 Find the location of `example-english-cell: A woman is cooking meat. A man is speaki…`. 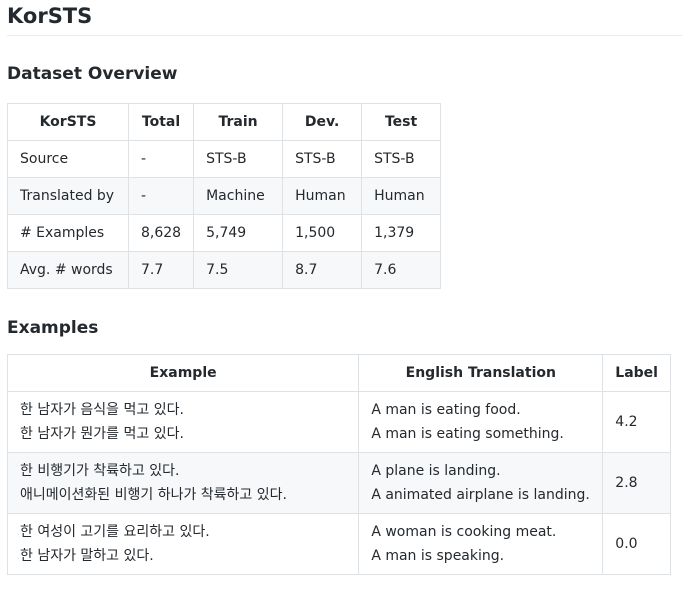

example-english-cell: A woman is cooking meat. A man is speaki… is located at coordinates (481, 544).